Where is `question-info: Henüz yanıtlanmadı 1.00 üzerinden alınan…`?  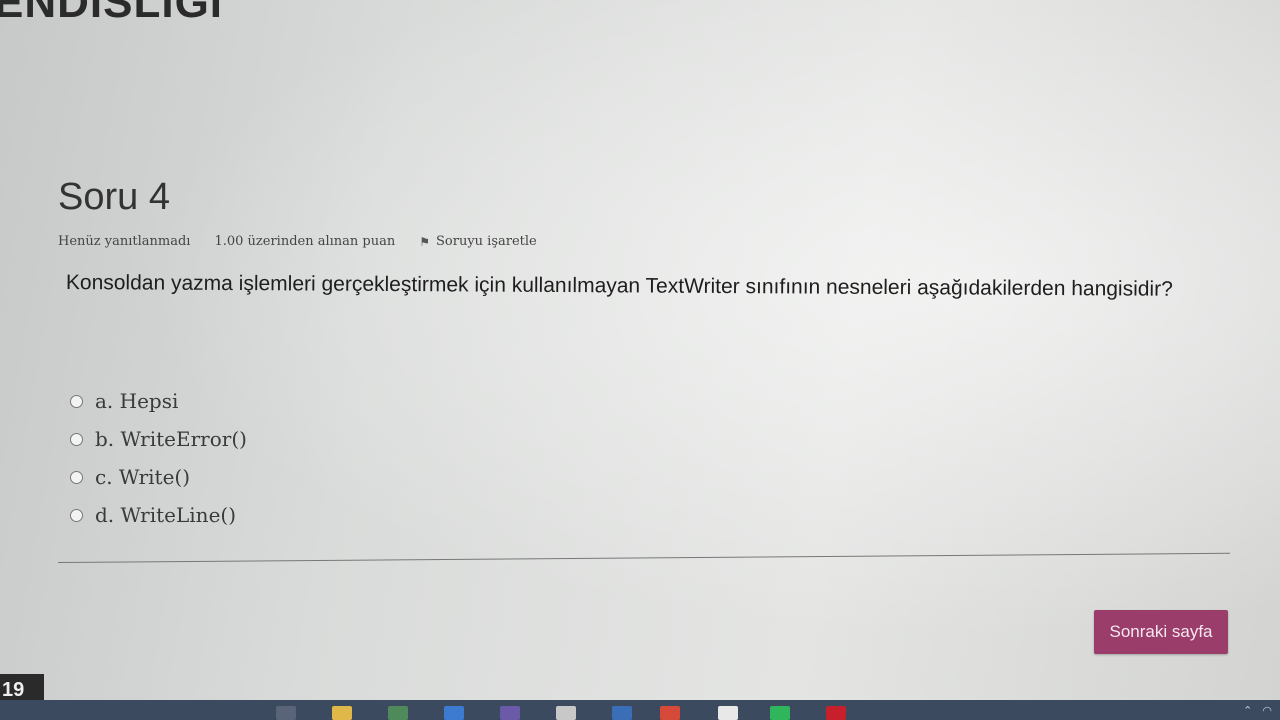 question-info: Henüz yanıtlanmadı 1.00 üzerinden alınan… is located at coordinates (297, 241).